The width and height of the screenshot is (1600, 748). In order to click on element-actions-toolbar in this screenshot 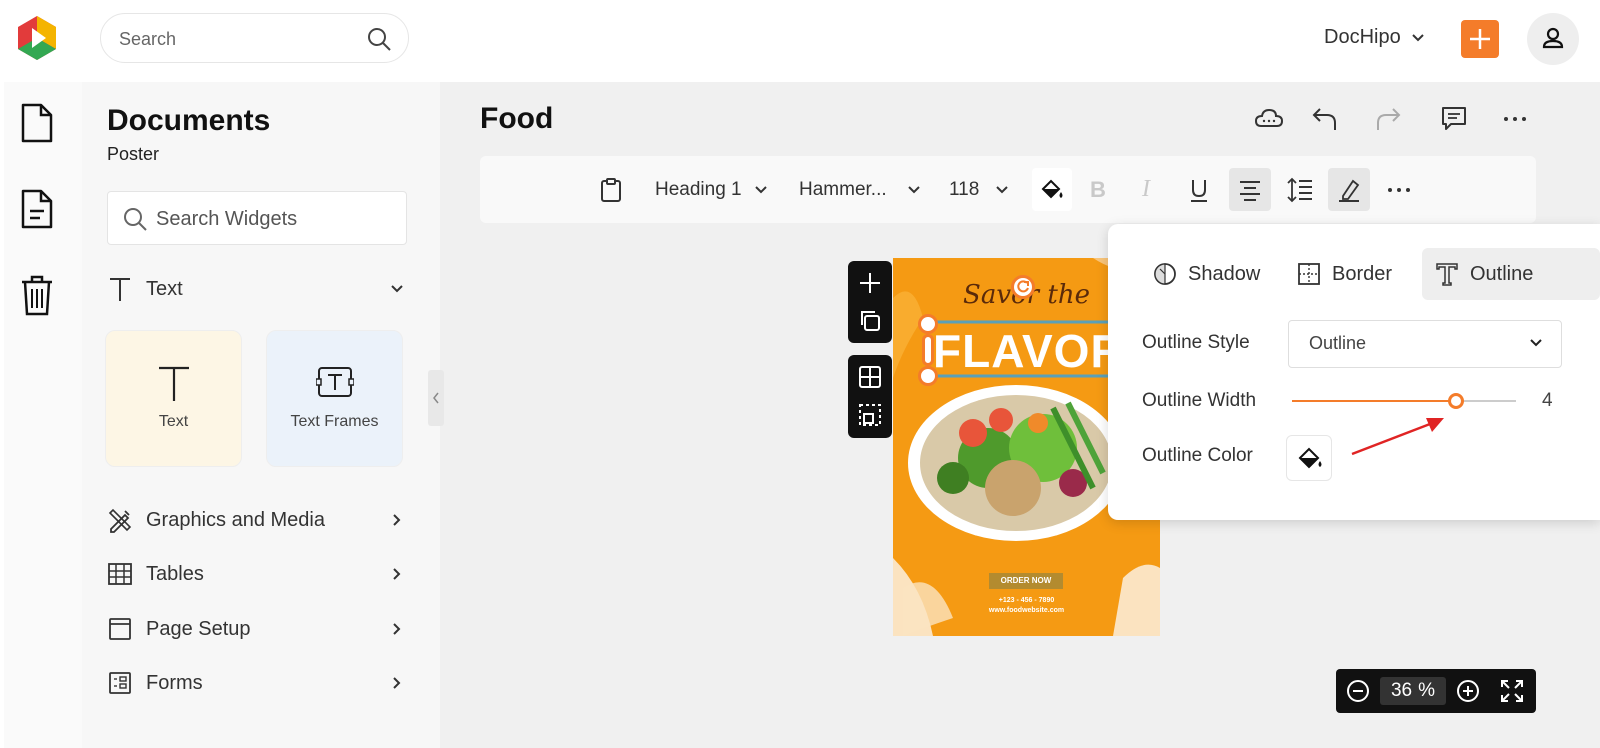, I will do `click(870, 302)`.